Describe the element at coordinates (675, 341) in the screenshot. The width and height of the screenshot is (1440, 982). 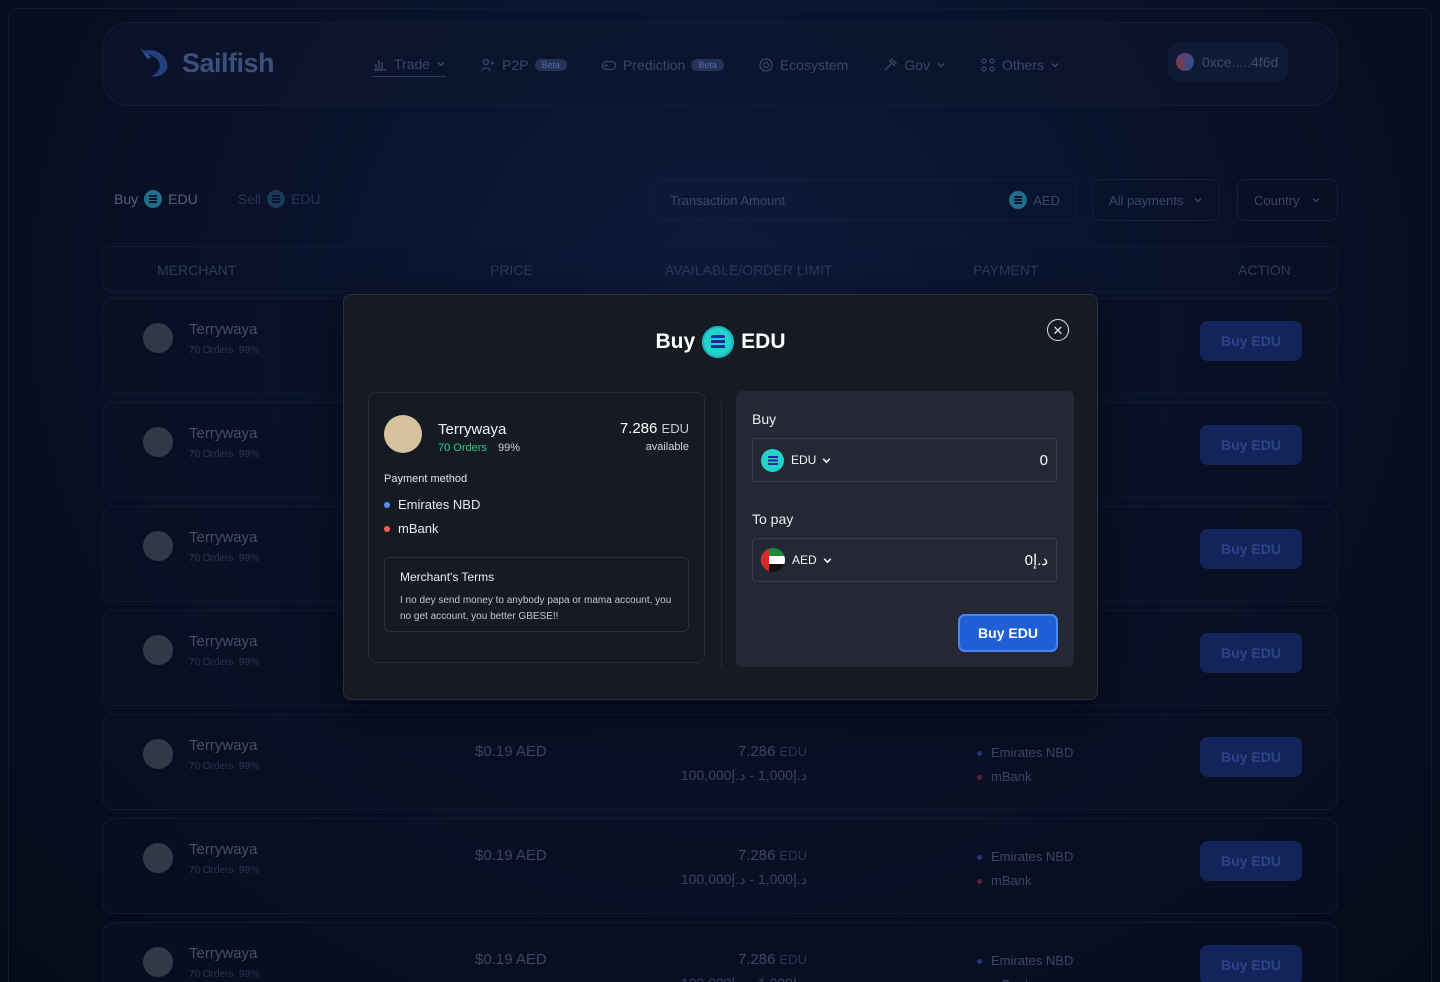
I see `modal-title-prefix: Buy` at that location.